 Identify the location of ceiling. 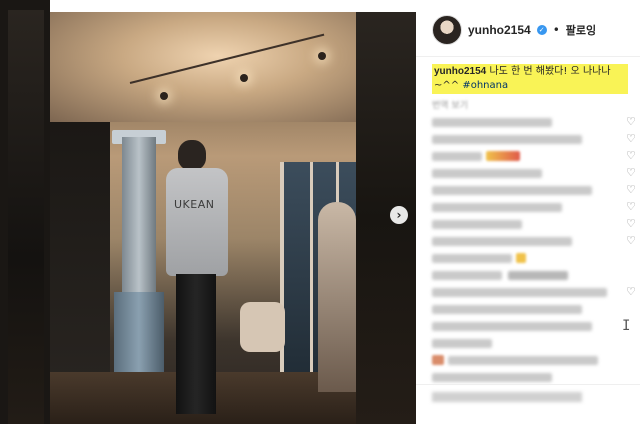
(203, 67).